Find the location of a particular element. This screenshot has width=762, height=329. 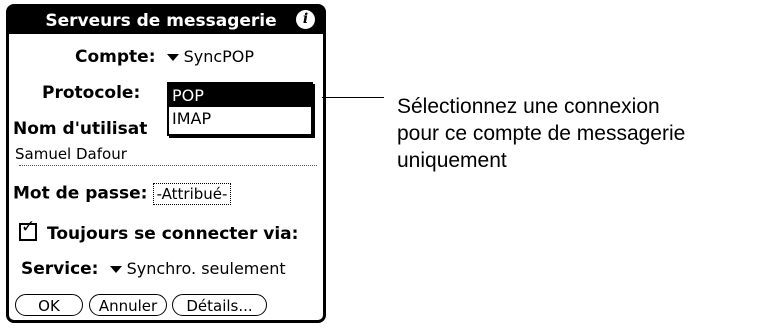

title-bar: Serveurs de messagerie i is located at coordinates (166, 20).